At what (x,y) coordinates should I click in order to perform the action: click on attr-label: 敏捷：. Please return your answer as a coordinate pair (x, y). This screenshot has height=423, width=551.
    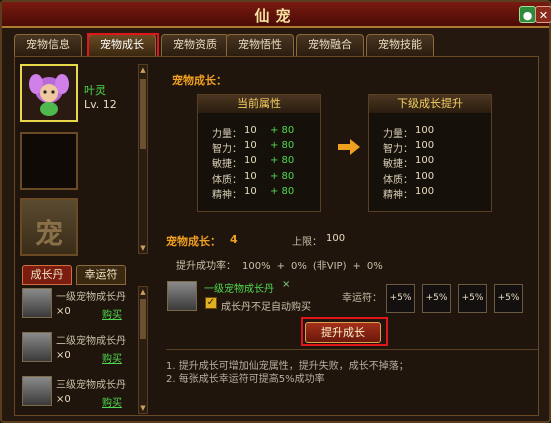
    Looking at the image, I should click on (398, 164).